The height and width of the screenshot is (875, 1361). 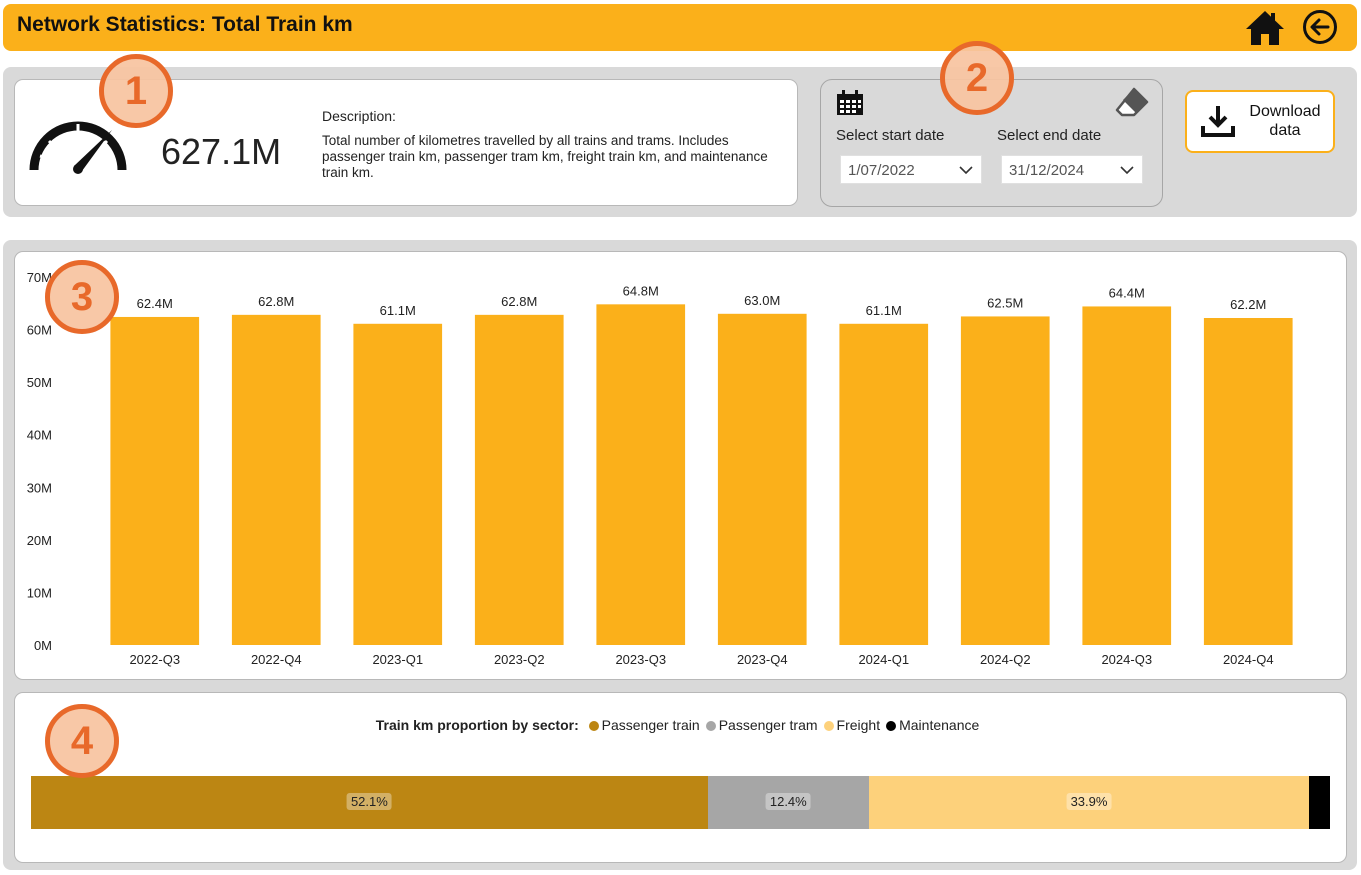 I want to click on legend-item: Passenger tram, so click(x=761, y=725).